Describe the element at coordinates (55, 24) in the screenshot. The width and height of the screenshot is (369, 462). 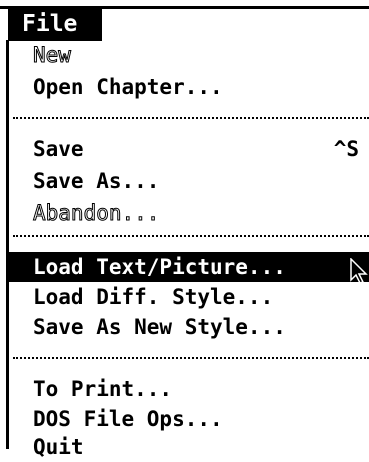
I see `file-menu-title: File` at that location.